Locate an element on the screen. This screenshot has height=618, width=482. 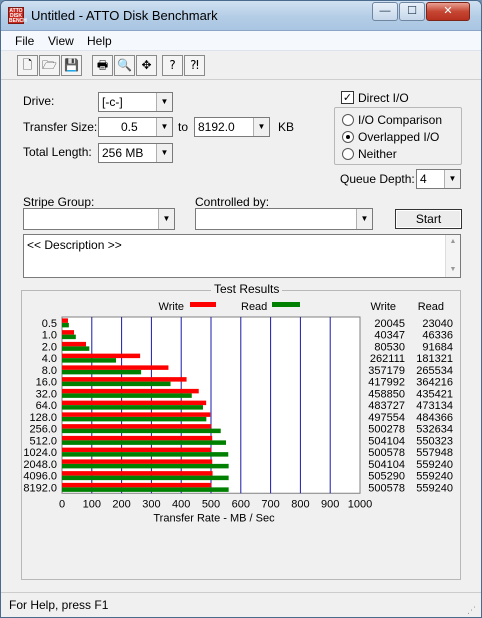
scroll-down-icon: ▼ is located at coordinates (453, 270).